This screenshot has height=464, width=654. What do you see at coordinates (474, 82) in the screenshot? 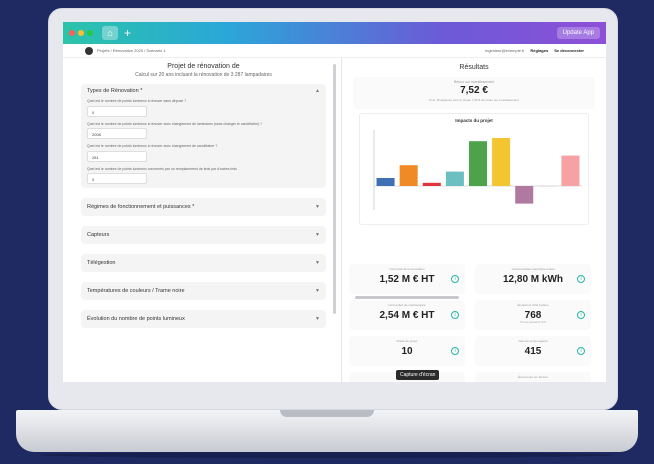
I see `roi-label: Retour sur investissement` at bounding box center [474, 82].